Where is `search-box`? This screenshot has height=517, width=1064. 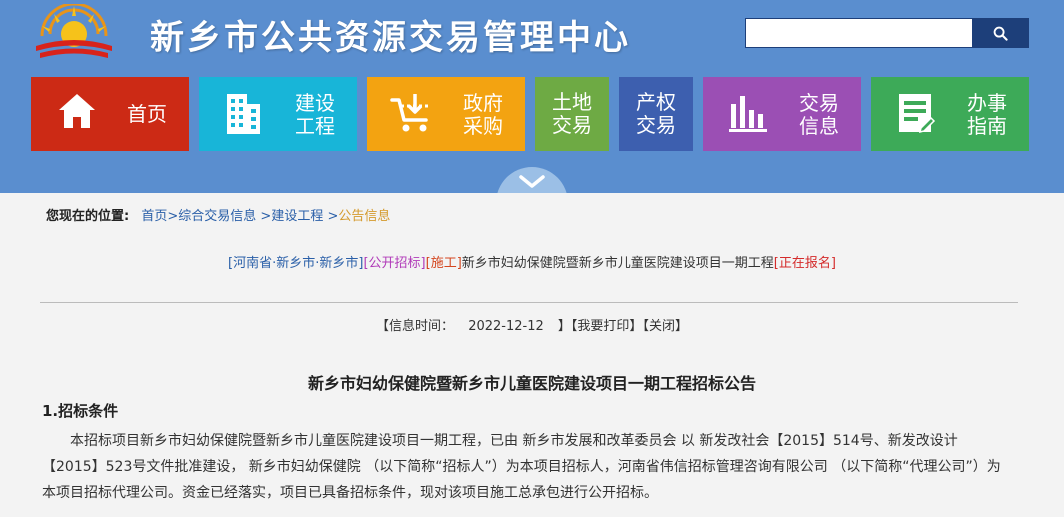 search-box is located at coordinates (887, 33).